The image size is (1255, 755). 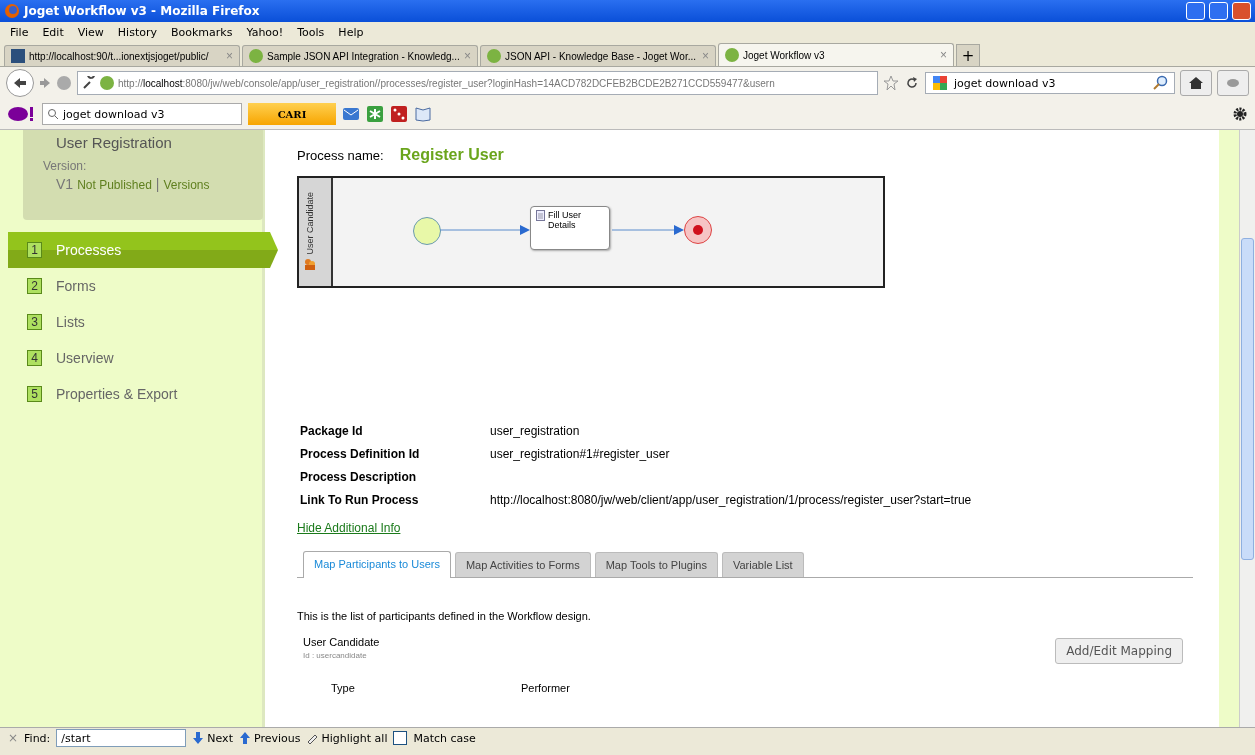 I want to click on browser-tab: http://localhost:90/t...ionextjsjoget/public/ ×, so click(x=122, y=55).